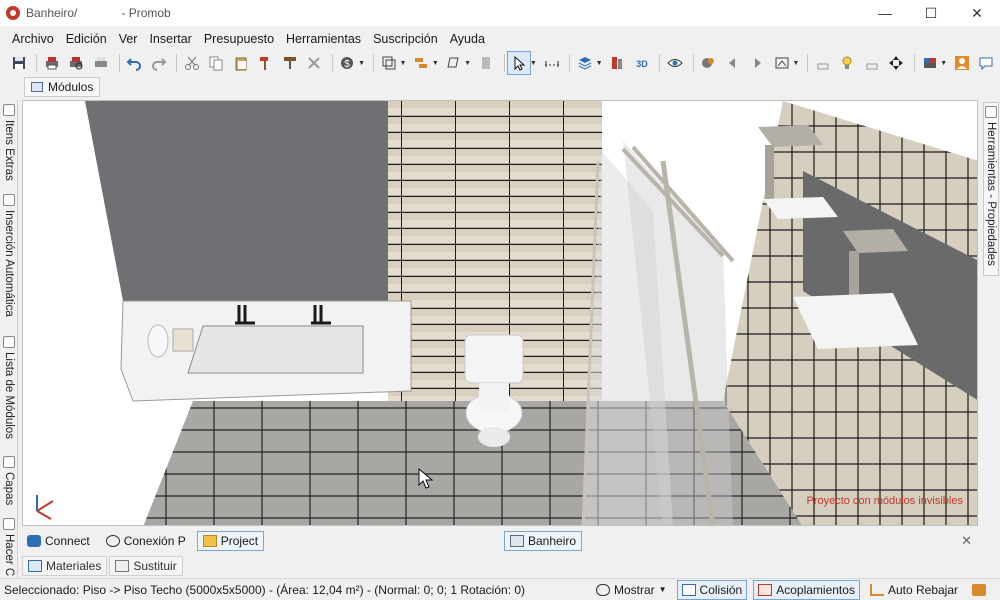 This screenshot has width=1000, height=600. I want to click on dock-tab-label: Capas, so click(9, 489).